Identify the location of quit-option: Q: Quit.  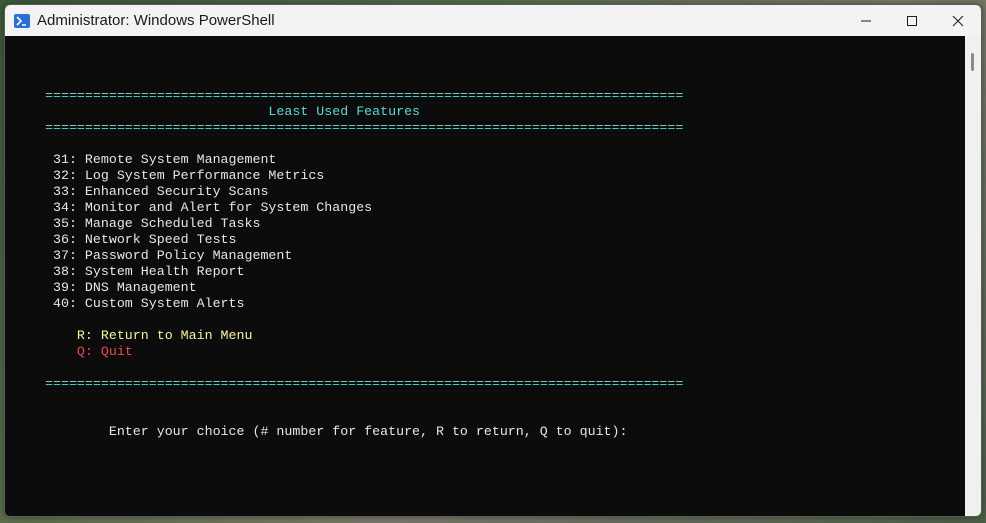
(89, 351).